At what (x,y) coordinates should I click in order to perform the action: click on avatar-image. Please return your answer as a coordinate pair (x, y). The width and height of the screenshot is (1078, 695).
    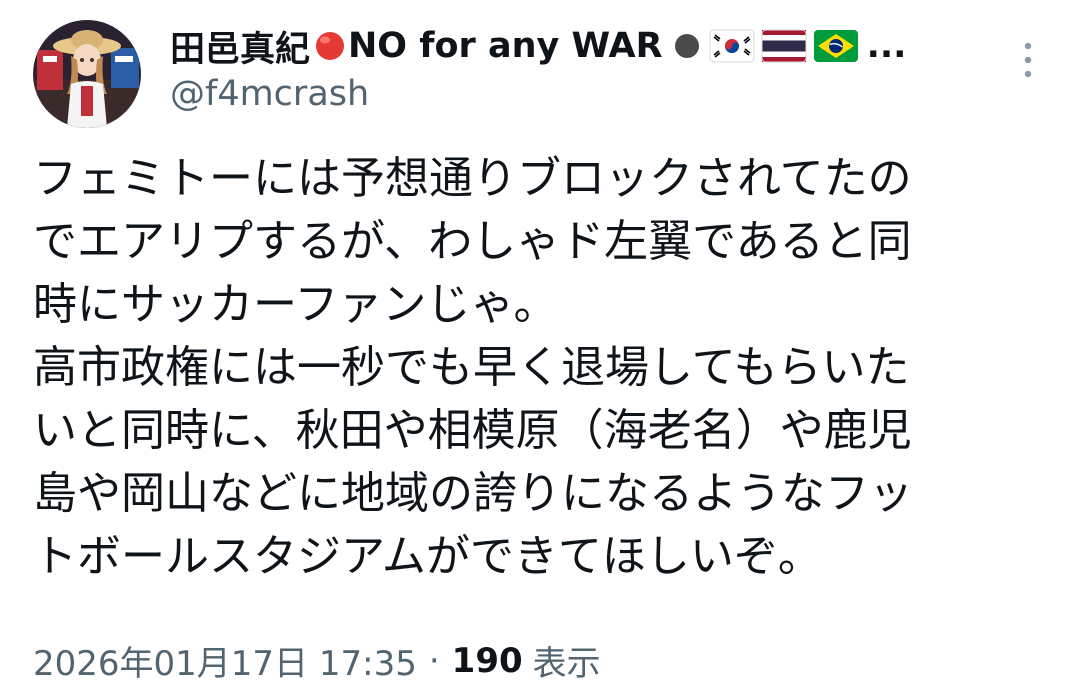
    Looking at the image, I should click on (87, 74).